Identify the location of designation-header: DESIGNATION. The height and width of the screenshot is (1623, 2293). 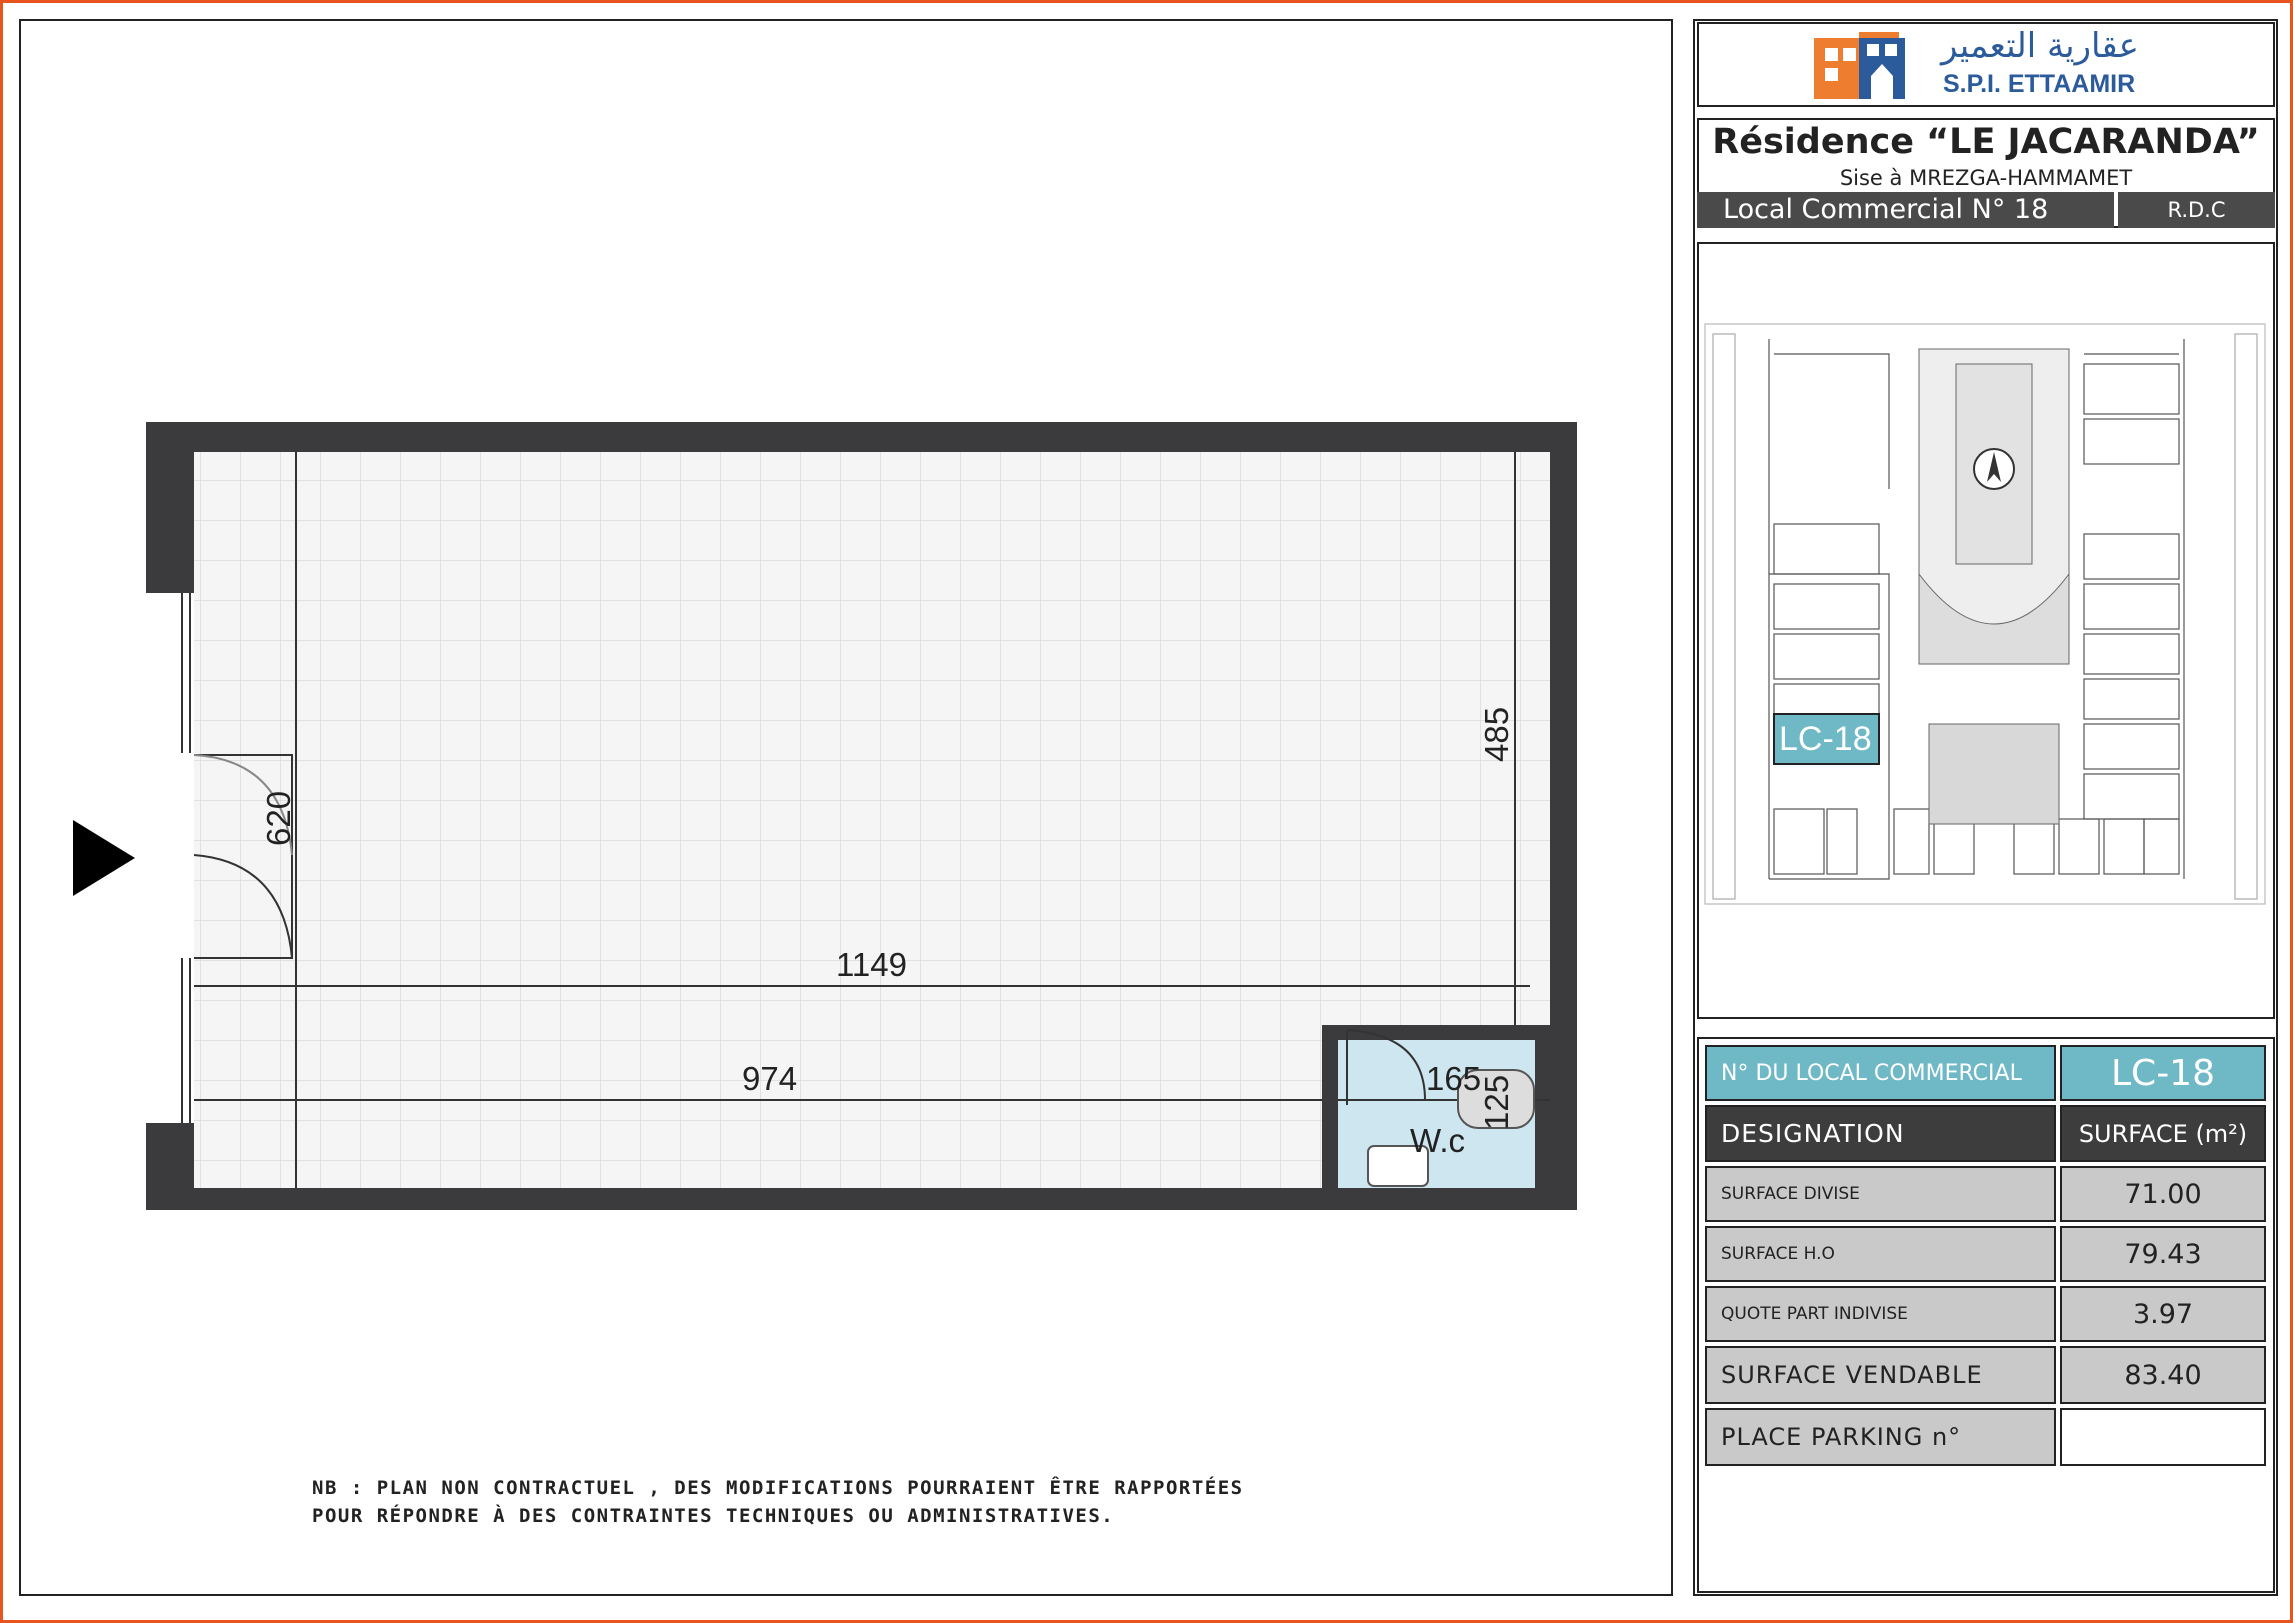
(1880, 1133).